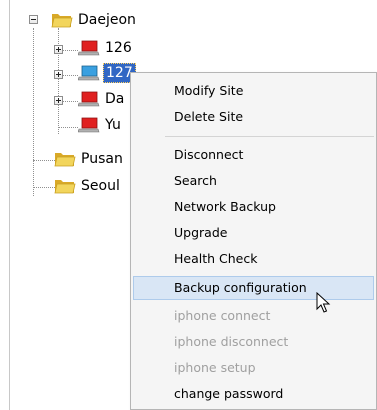  What do you see at coordinates (253, 233) in the screenshot?
I see `menu-item-upgrade: Upgrade` at bounding box center [253, 233].